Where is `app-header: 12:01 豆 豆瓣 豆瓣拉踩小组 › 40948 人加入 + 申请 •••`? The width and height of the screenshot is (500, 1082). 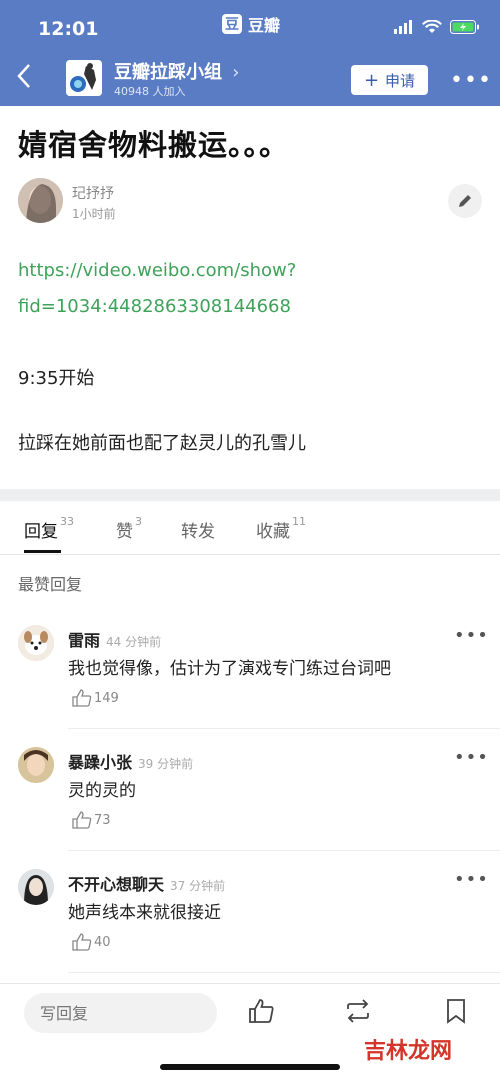
app-header: 12:01 豆 豆瓣 豆瓣拉踩小组 › 40948 人加入 + 申请 ••• is located at coordinates (250, 53).